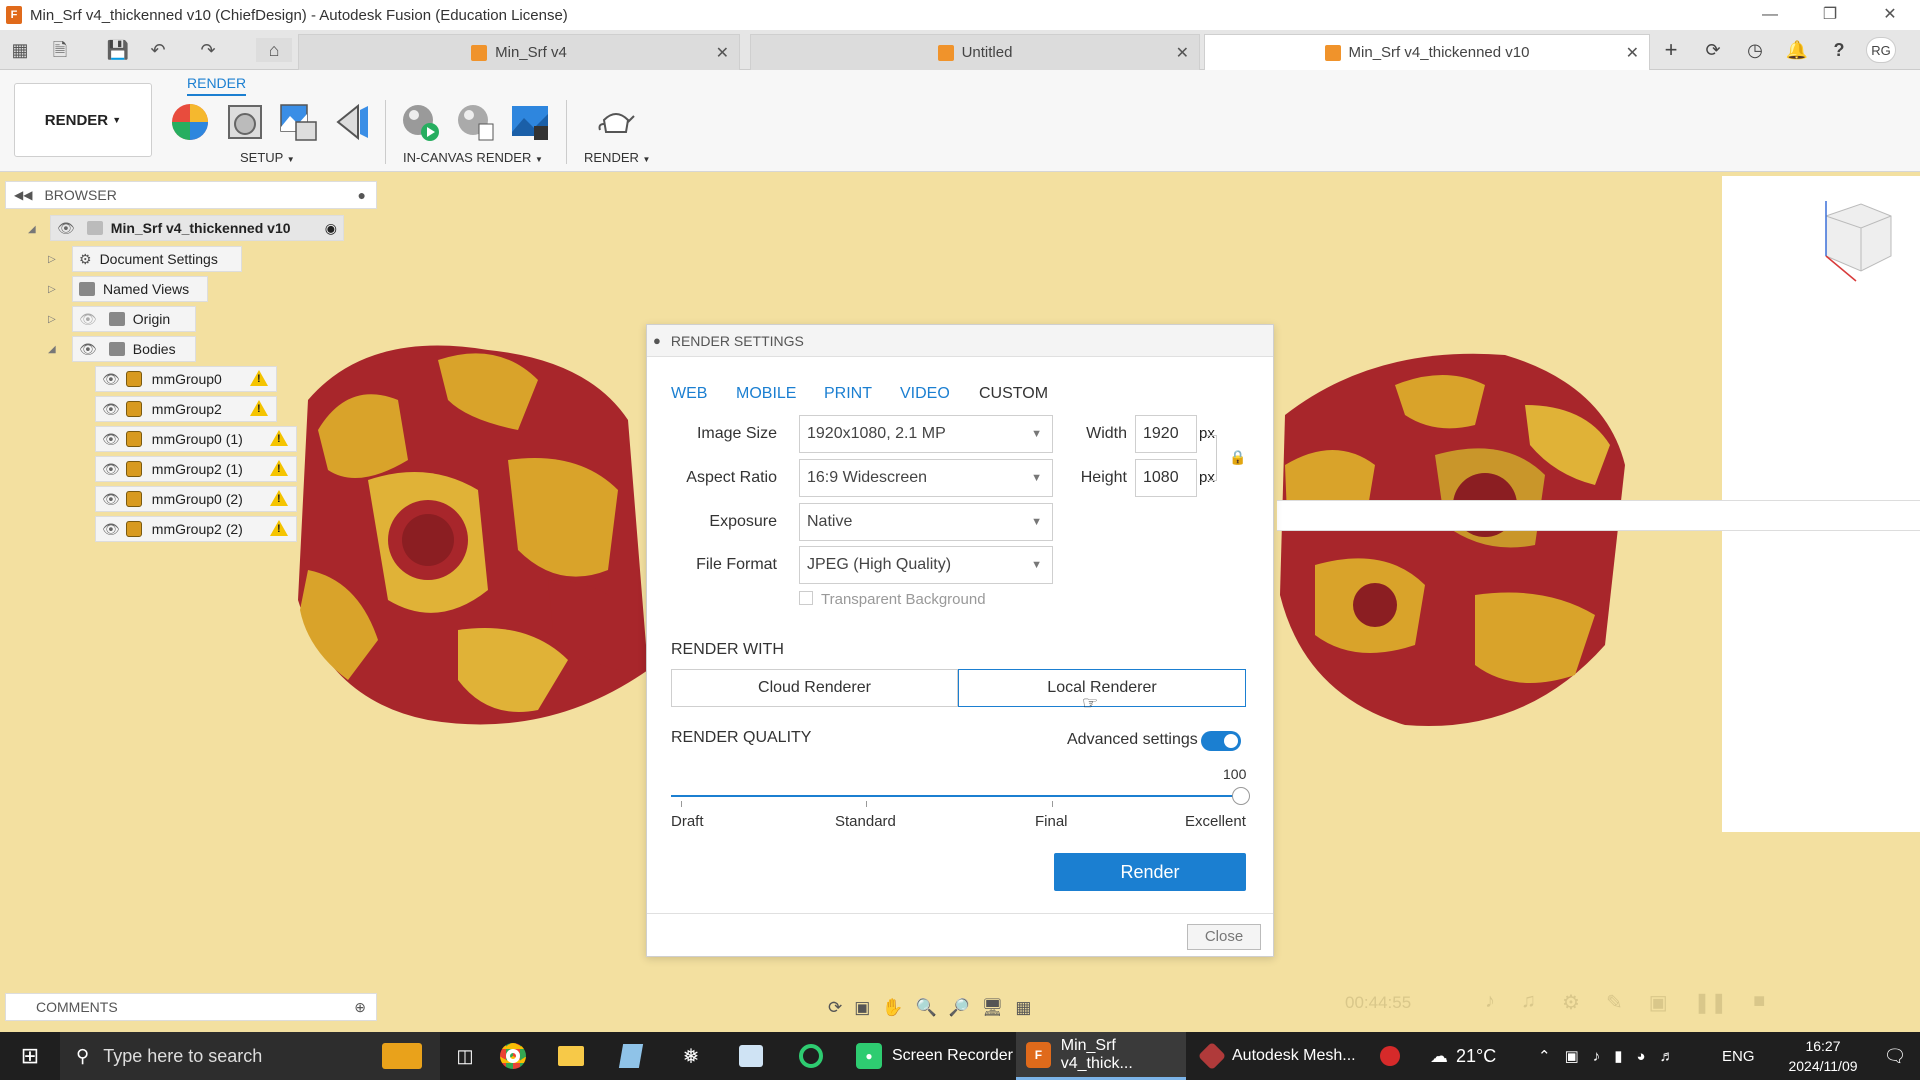 The height and width of the screenshot is (1080, 1920). I want to click on speaker-icon: ♫, so click(1528, 1007).